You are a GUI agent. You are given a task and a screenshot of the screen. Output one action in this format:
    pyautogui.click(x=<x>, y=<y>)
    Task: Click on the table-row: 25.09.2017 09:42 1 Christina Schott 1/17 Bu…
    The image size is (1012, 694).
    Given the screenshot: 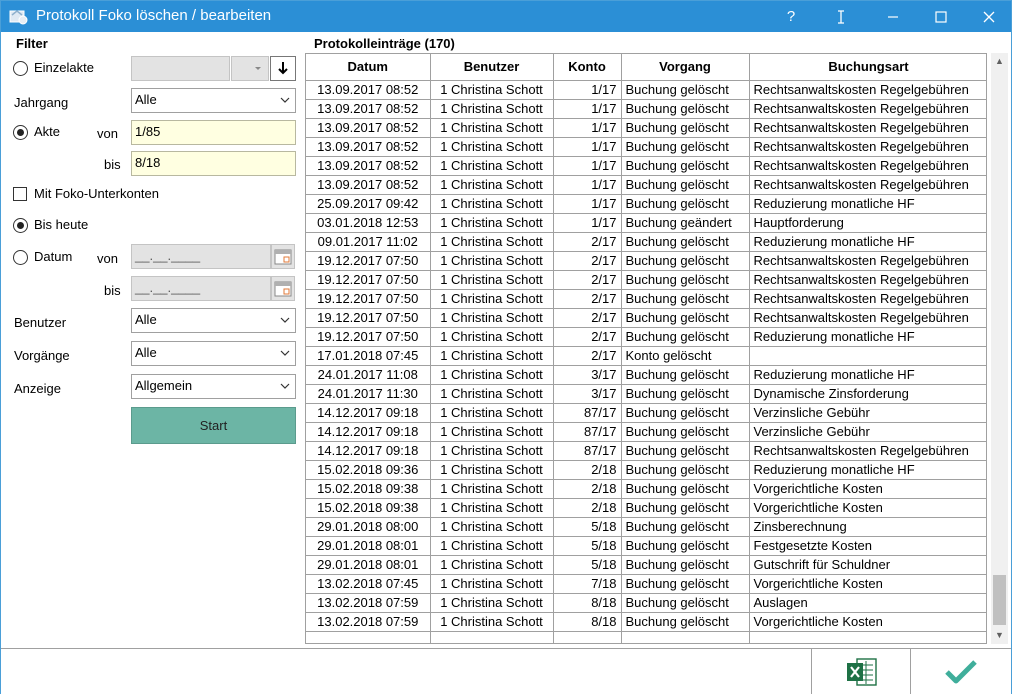 What is the action you would take?
    pyautogui.click(x=646, y=204)
    